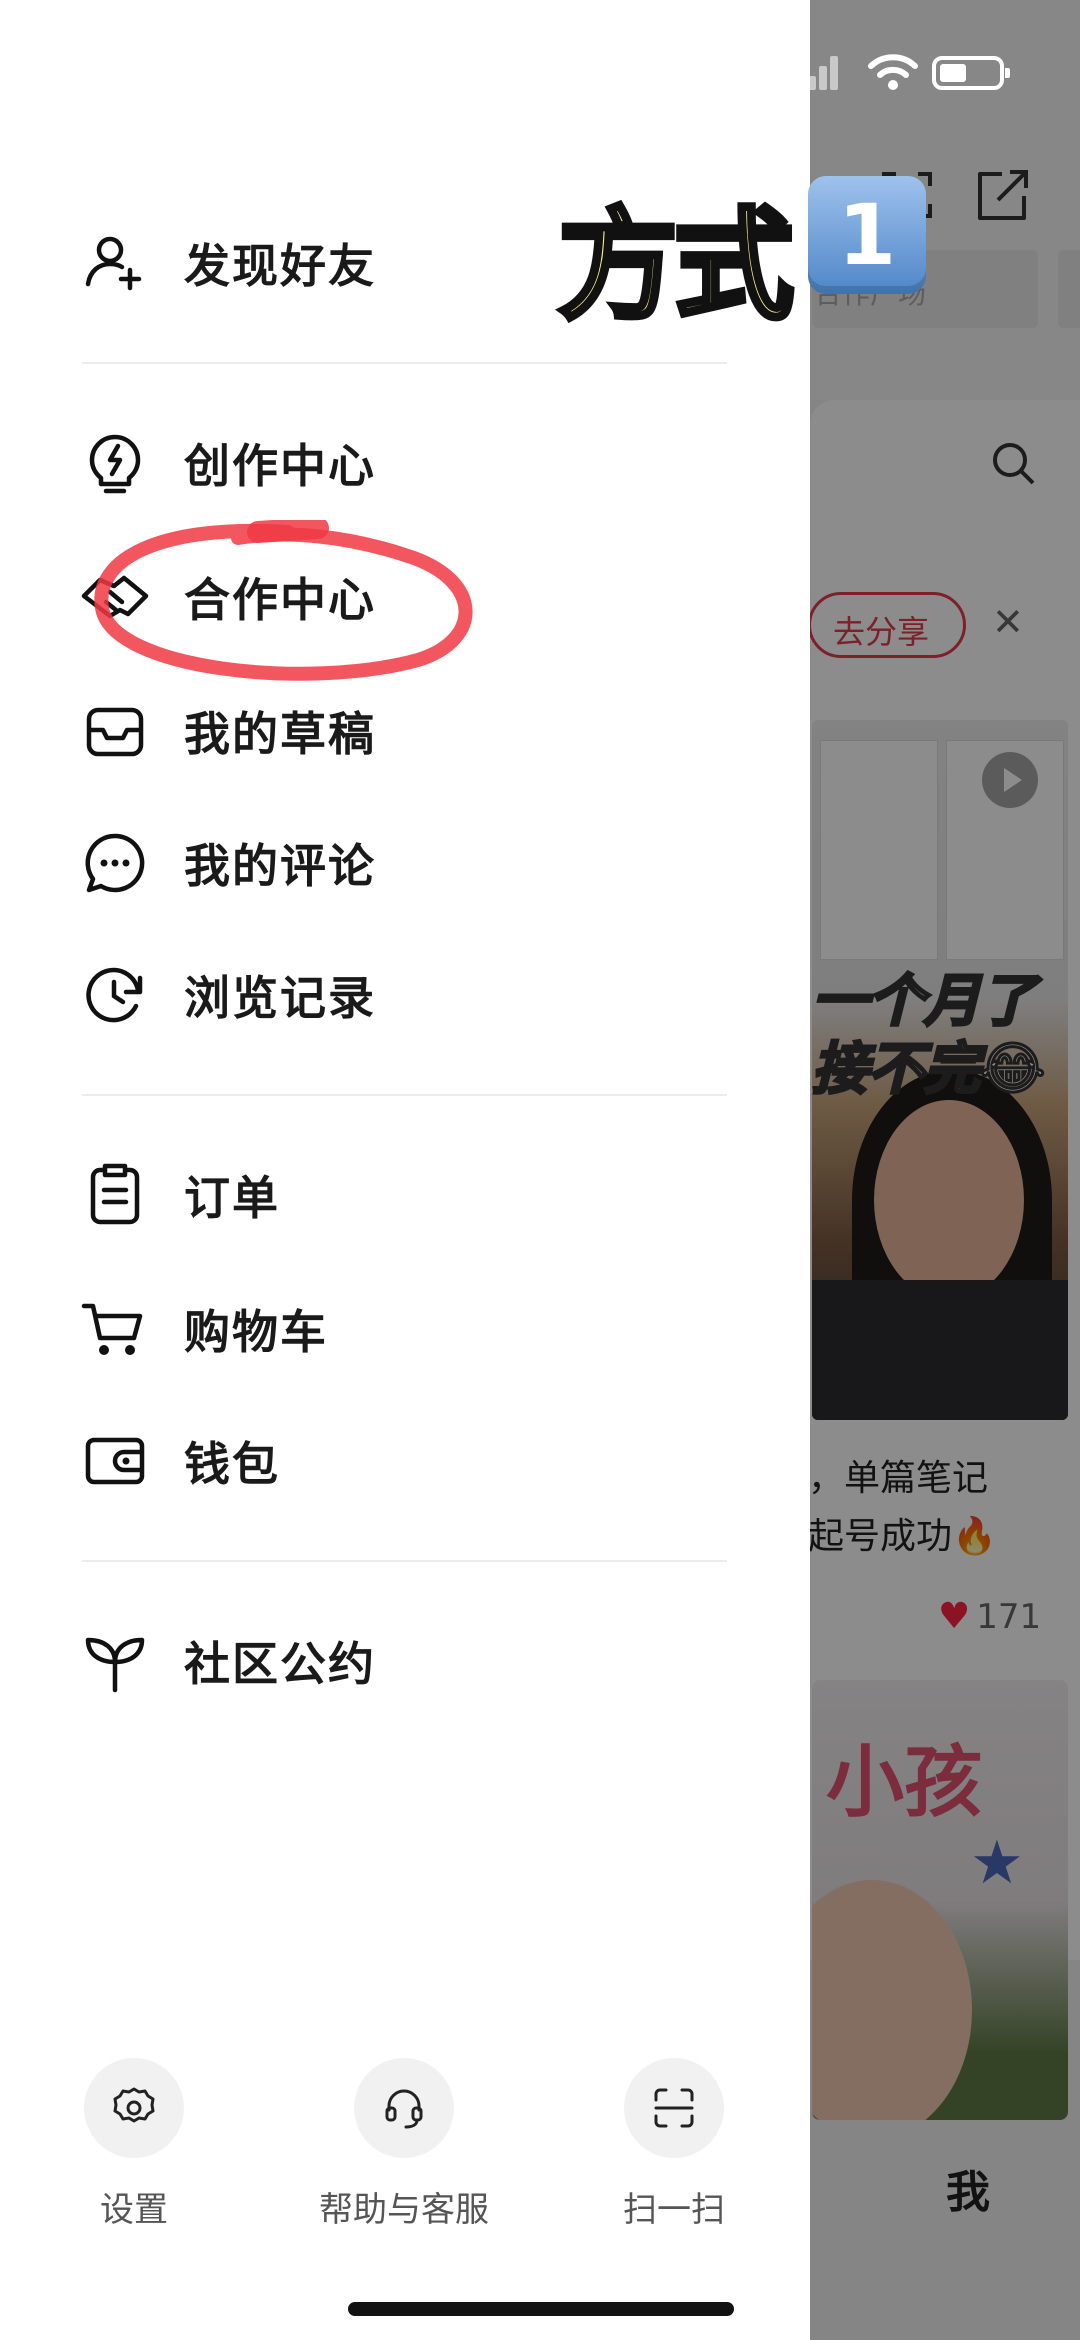 The width and height of the screenshot is (1080, 2340). Describe the element at coordinates (405, 731) in the screenshot. I see `menu-item-my-drafts: 我的草稿` at that location.